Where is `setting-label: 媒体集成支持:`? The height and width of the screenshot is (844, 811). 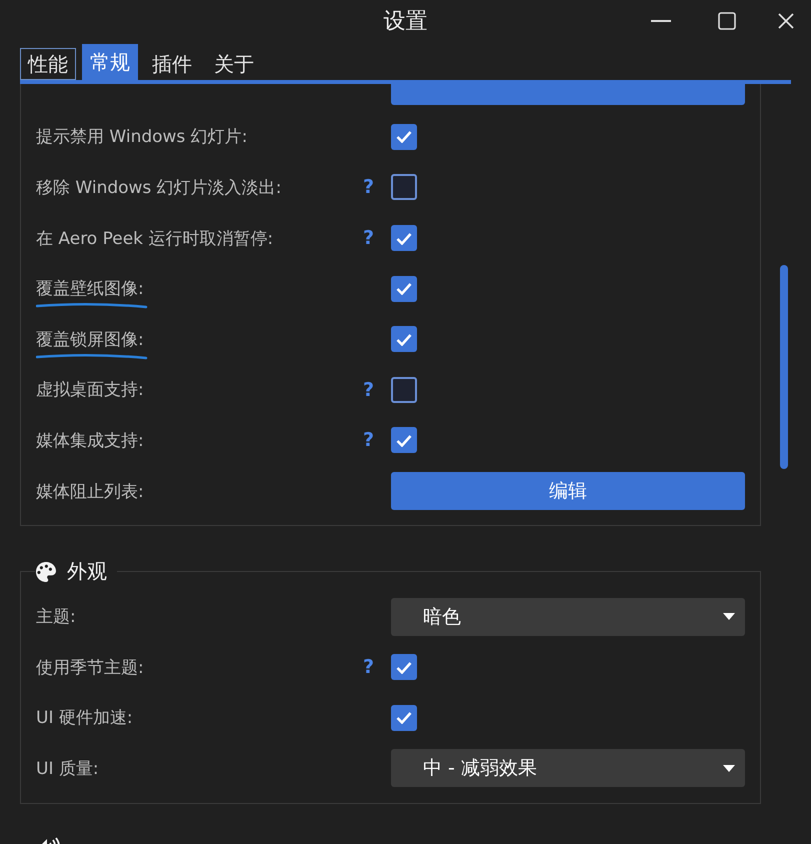 setting-label: 媒体集成支持: is located at coordinates (90, 440).